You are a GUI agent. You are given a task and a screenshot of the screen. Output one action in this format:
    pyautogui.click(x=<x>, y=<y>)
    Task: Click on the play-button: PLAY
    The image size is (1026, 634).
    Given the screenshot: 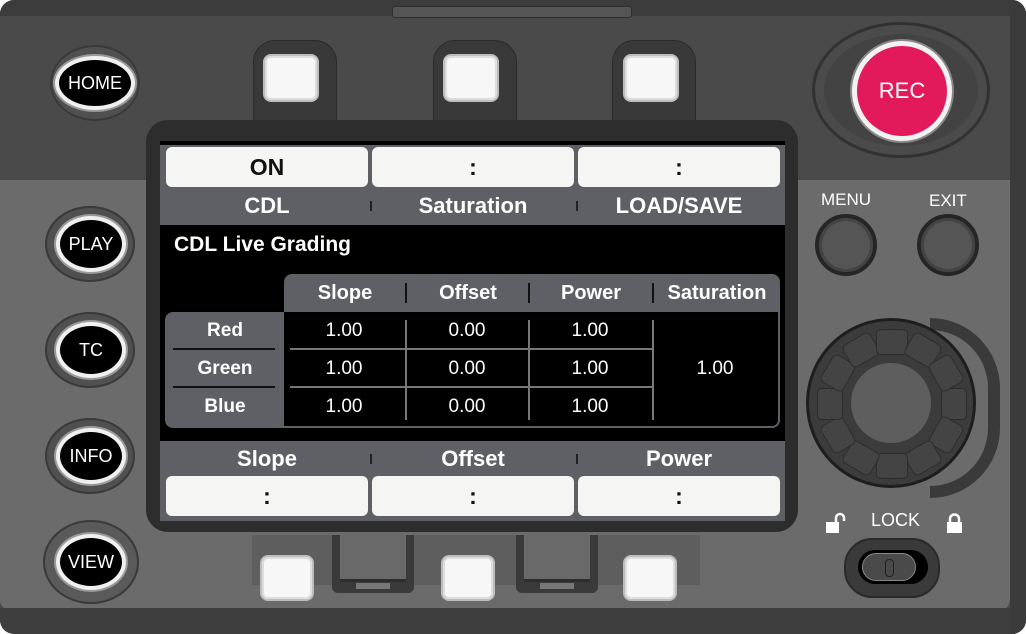 What is the action you would take?
    pyautogui.click(x=91, y=244)
    